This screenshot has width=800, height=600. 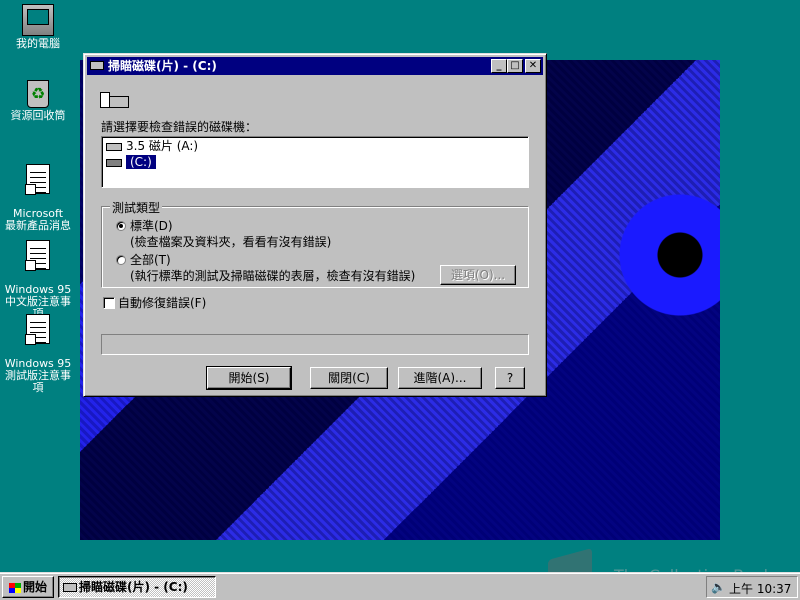 I want to click on full-radio, so click(x=121, y=260).